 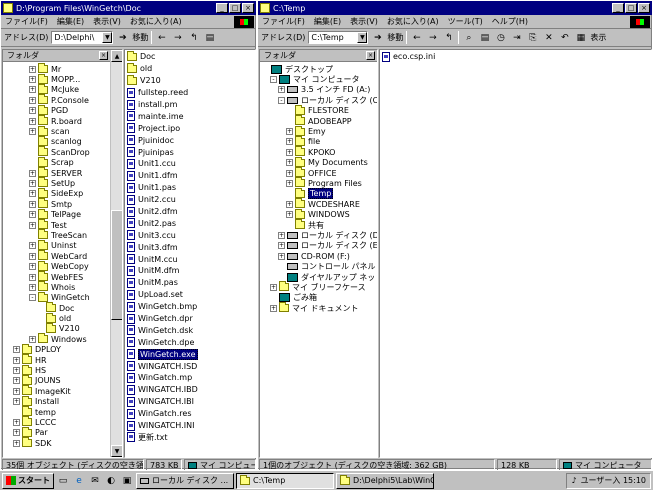 What do you see at coordinates (116, 56) in the screenshot?
I see `scroll-up-icon: ▲` at bounding box center [116, 56].